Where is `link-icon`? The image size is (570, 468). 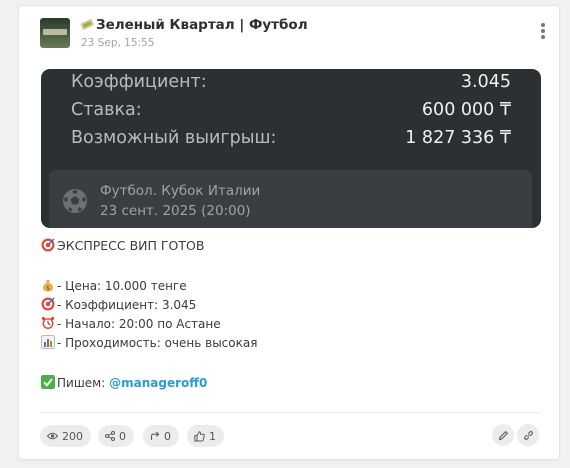 link-icon is located at coordinates (528, 435).